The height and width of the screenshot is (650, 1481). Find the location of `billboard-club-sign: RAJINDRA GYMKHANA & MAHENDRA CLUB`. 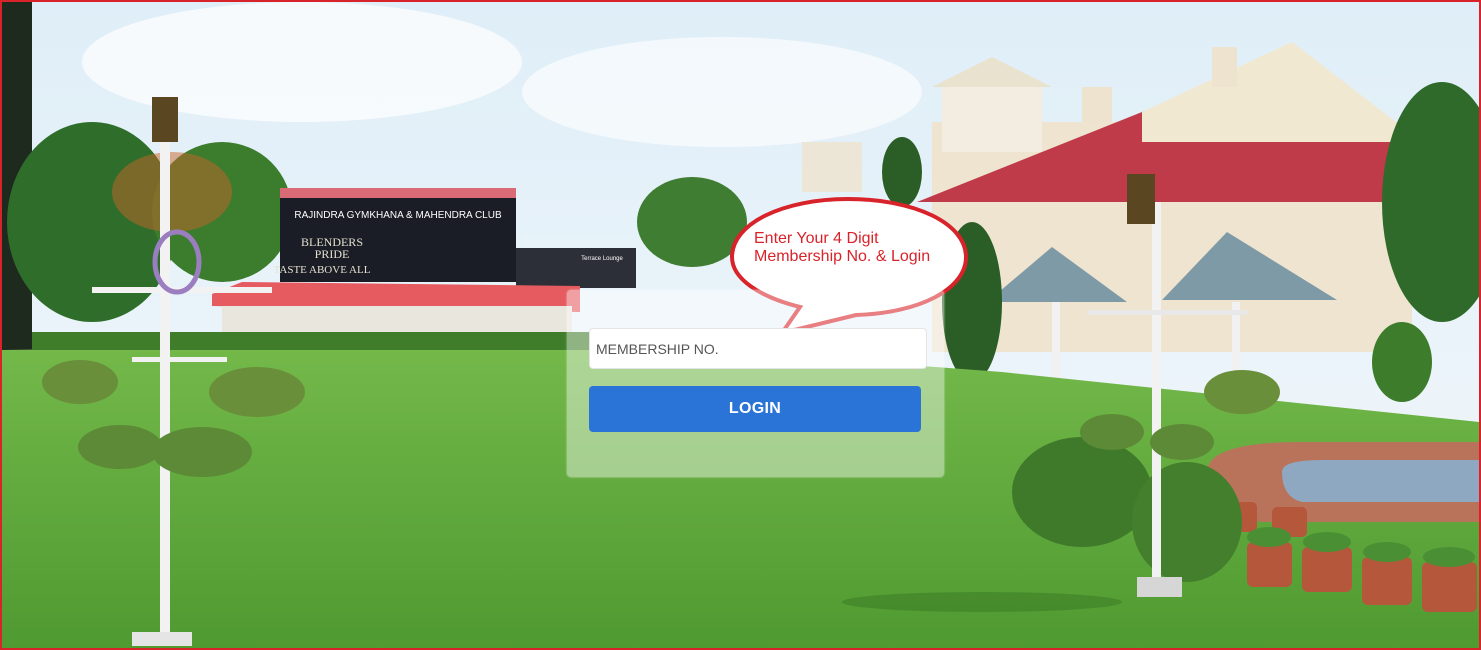

billboard-club-sign: RAJINDRA GYMKHANA & MAHENDRA CLUB is located at coordinates (398, 215).